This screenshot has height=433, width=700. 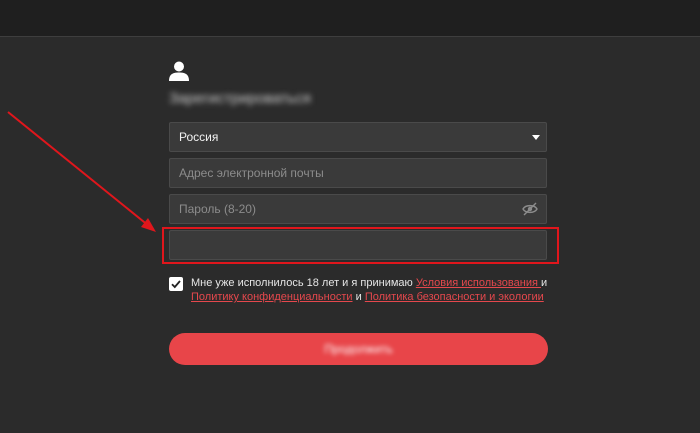 I want to click on submit-label: Продолжить, so click(x=358, y=349).